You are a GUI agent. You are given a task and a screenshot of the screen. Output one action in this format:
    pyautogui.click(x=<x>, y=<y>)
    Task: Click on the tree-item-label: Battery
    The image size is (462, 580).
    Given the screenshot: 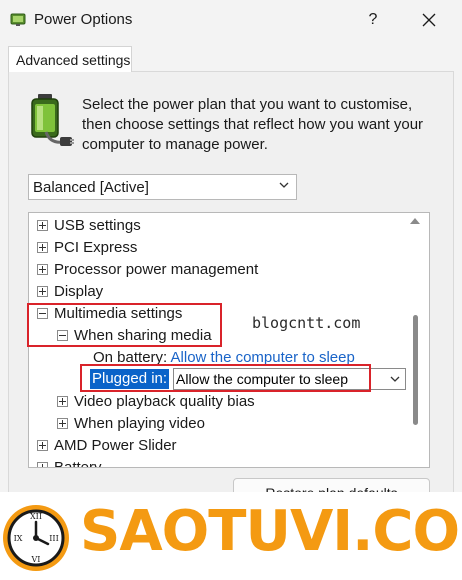 What is the action you would take?
    pyautogui.click(x=78, y=463)
    